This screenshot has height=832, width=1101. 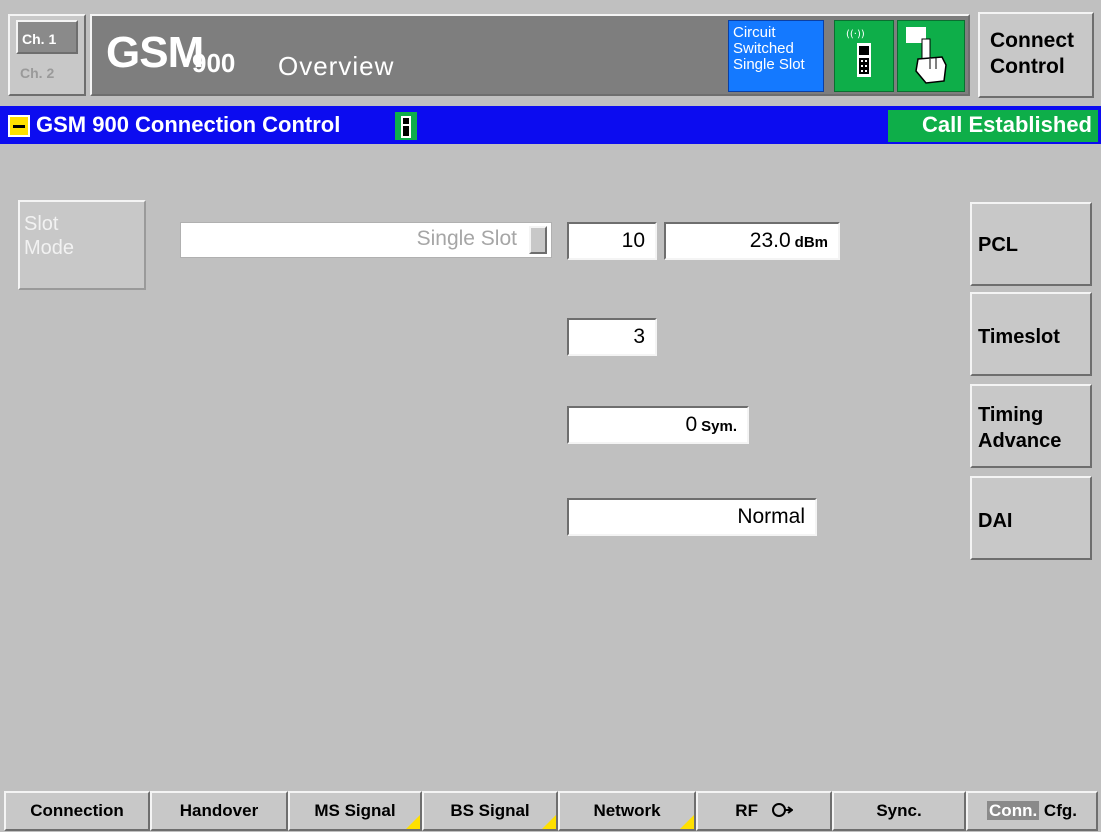 I want to click on tab-sync-label: Sync., so click(x=899, y=810).